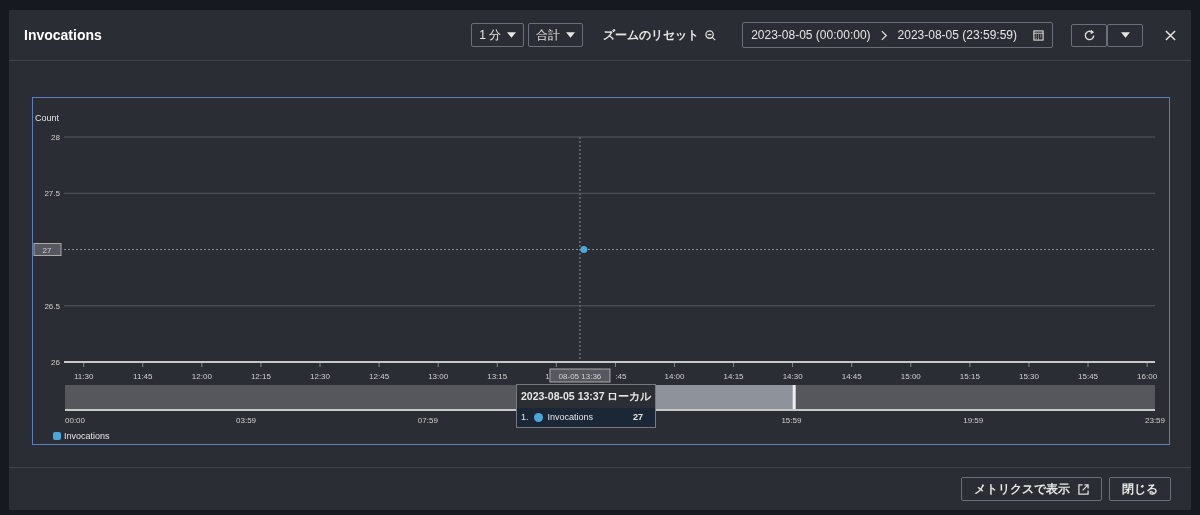  I want to click on x-tick-label: 15:00, so click(910, 376).